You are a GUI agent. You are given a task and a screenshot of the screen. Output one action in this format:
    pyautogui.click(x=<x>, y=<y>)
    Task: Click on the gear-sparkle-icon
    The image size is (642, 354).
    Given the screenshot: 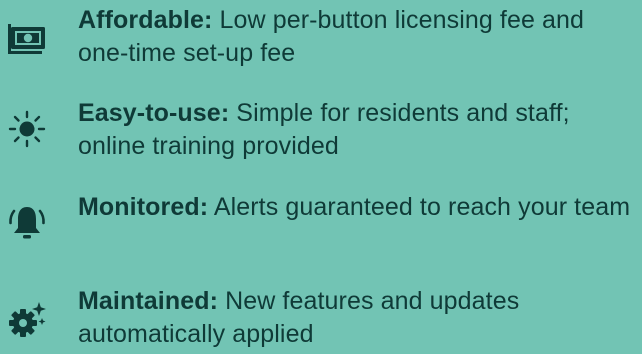 What is the action you would take?
    pyautogui.click(x=27, y=320)
    